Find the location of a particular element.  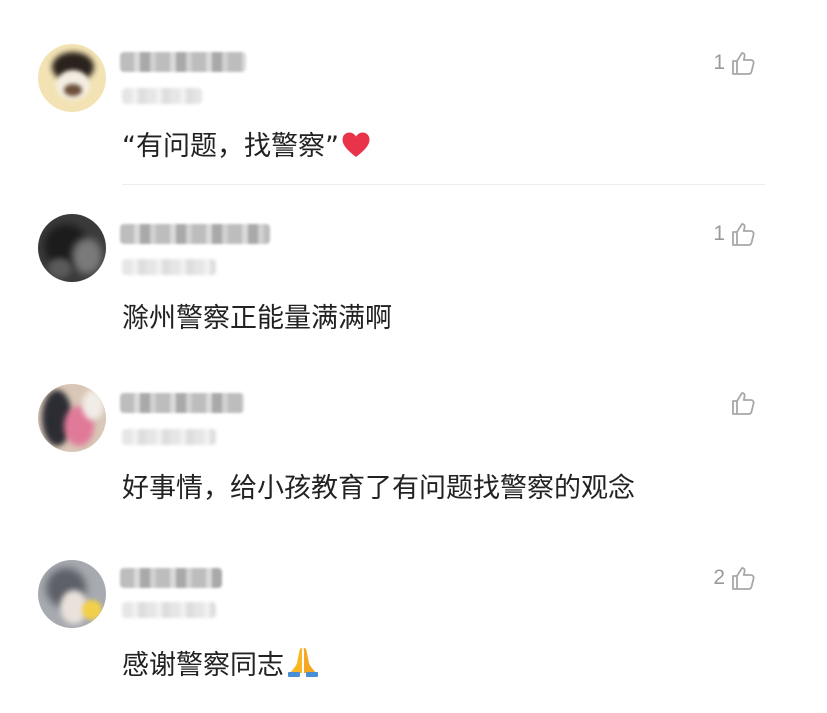

comment-text: 滁州警察正能量满满啊 is located at coordinates (257, 318).